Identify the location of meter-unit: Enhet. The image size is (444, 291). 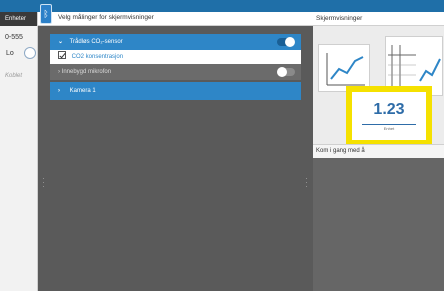
(389, 128).